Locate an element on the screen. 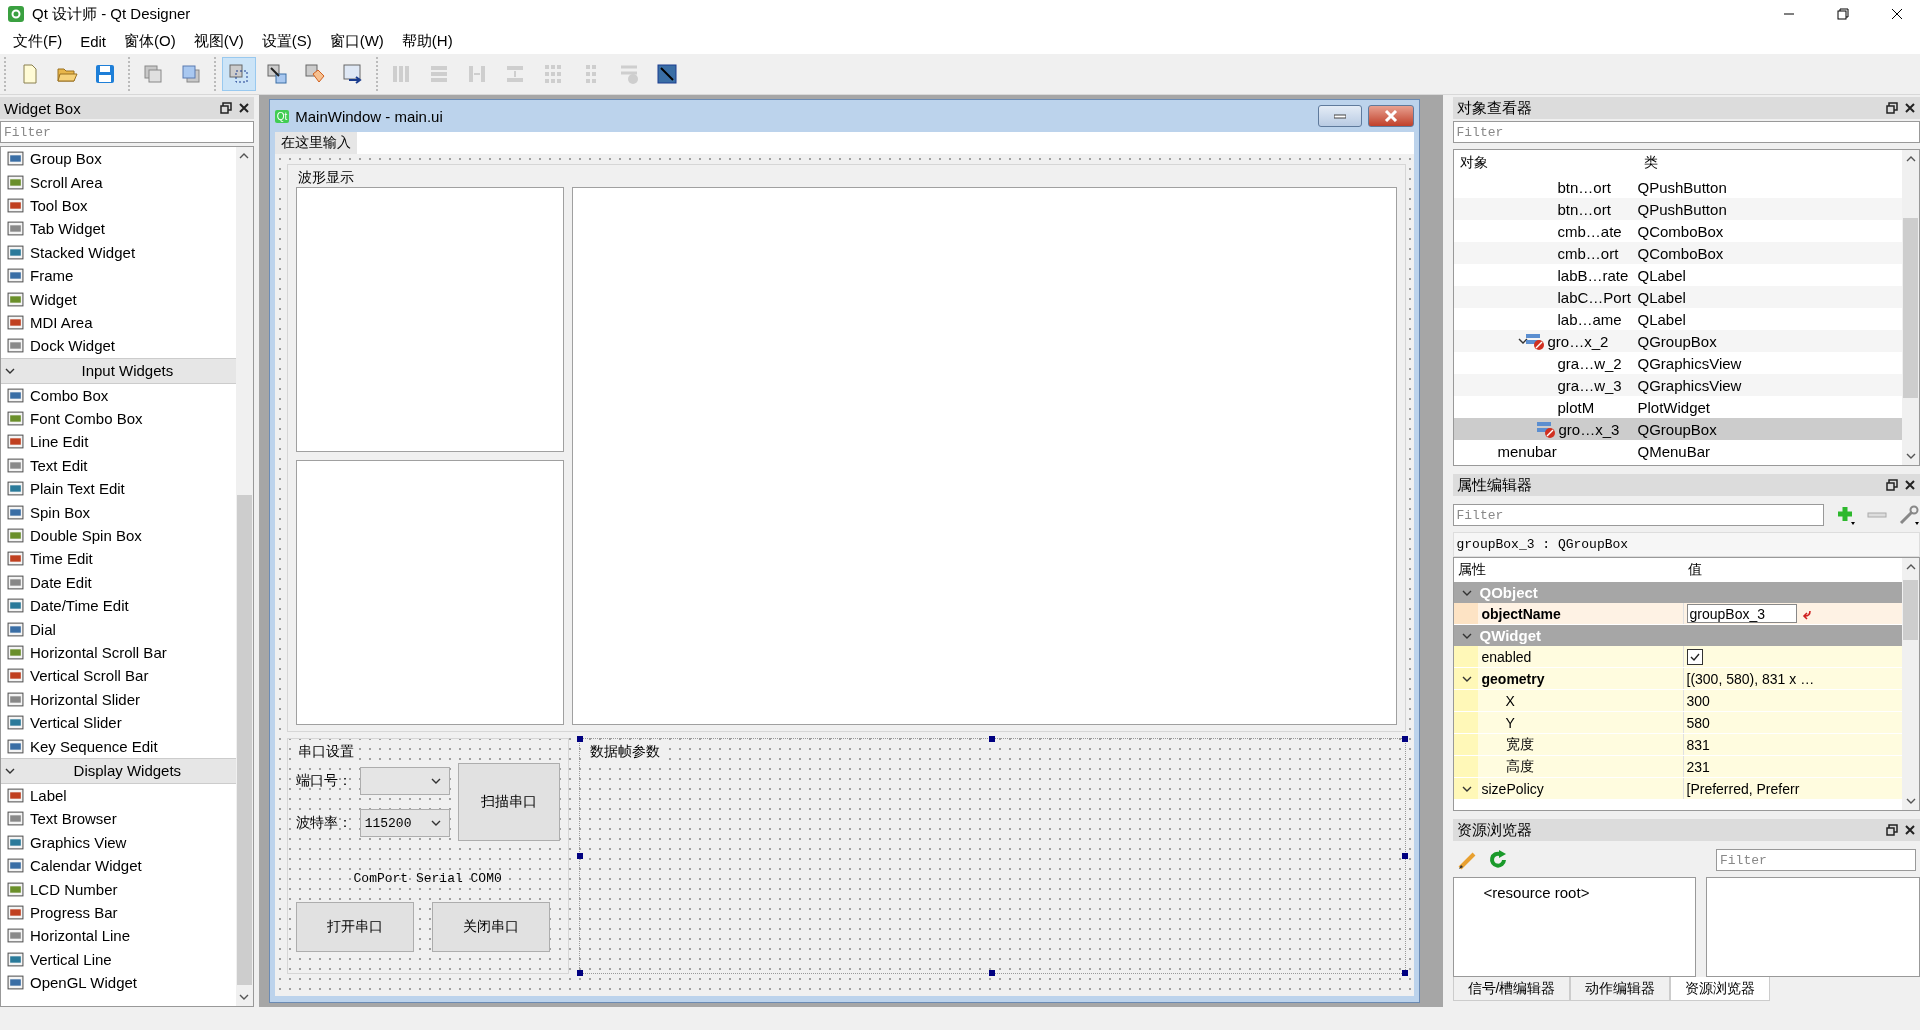  widget-item: OpenGL Widget is located at coordinates (118, 982).